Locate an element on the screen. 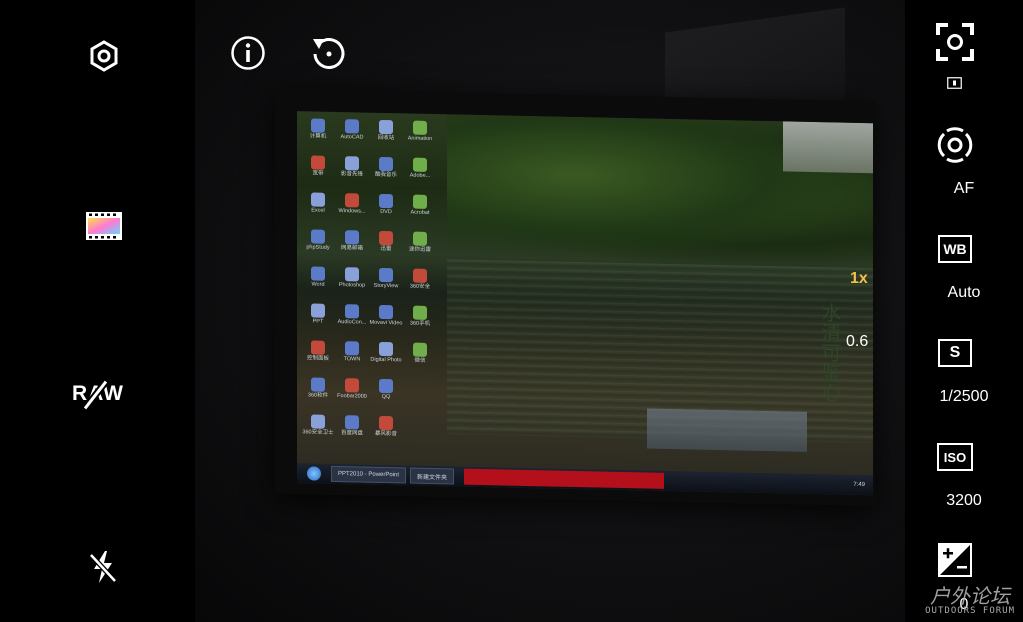 The height and width of the screenshot is (622, 1023). taskbar-clock: 7:49 is located at coordinates (859, 485).